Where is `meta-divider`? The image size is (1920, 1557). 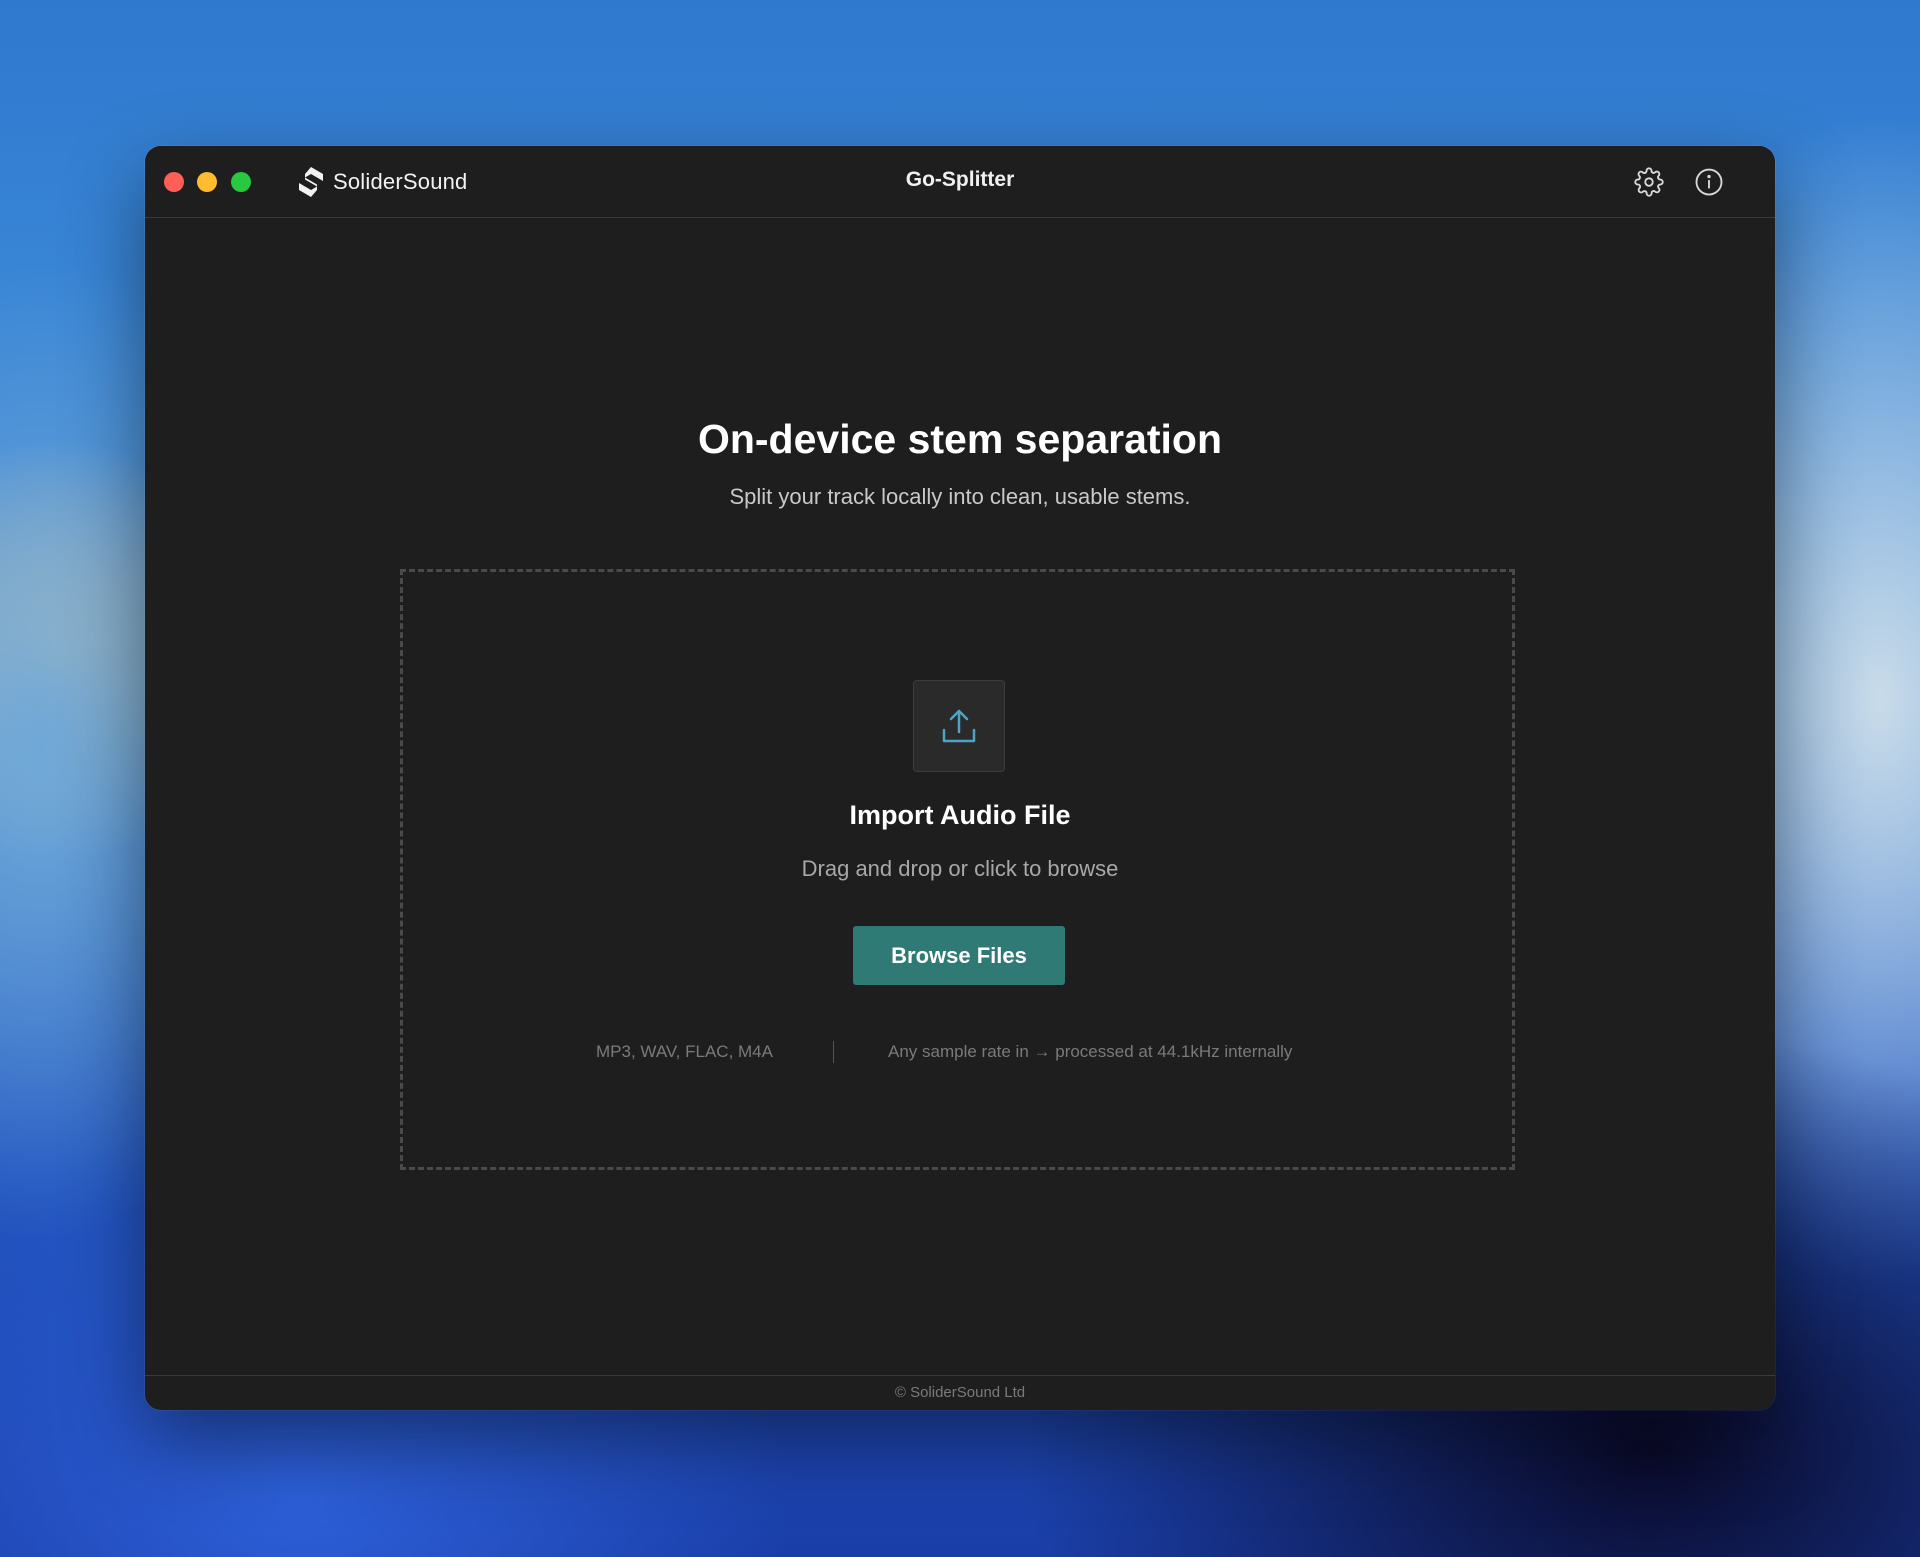 meta-divider is located at coordinates (833, 1052).